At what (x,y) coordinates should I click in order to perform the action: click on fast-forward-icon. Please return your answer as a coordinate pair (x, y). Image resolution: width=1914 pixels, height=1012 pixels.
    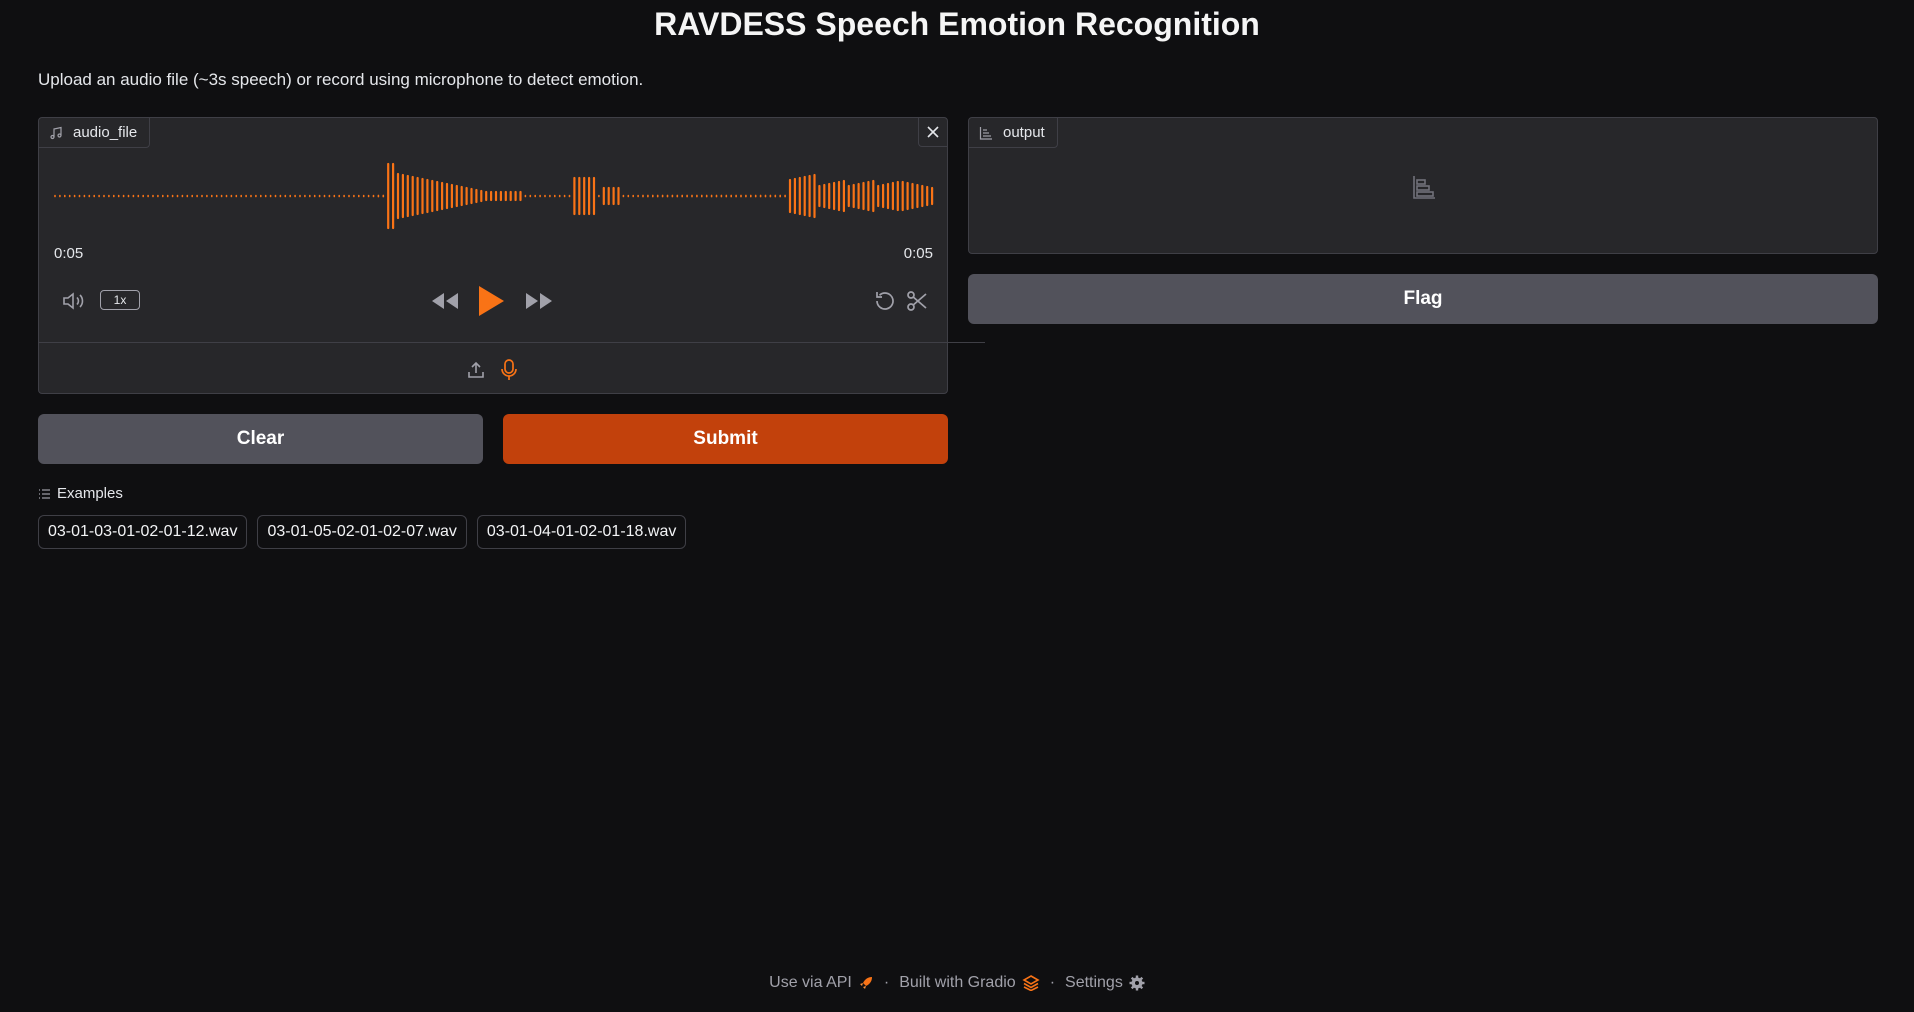
    Looking at the image, I should click on (539, 301).